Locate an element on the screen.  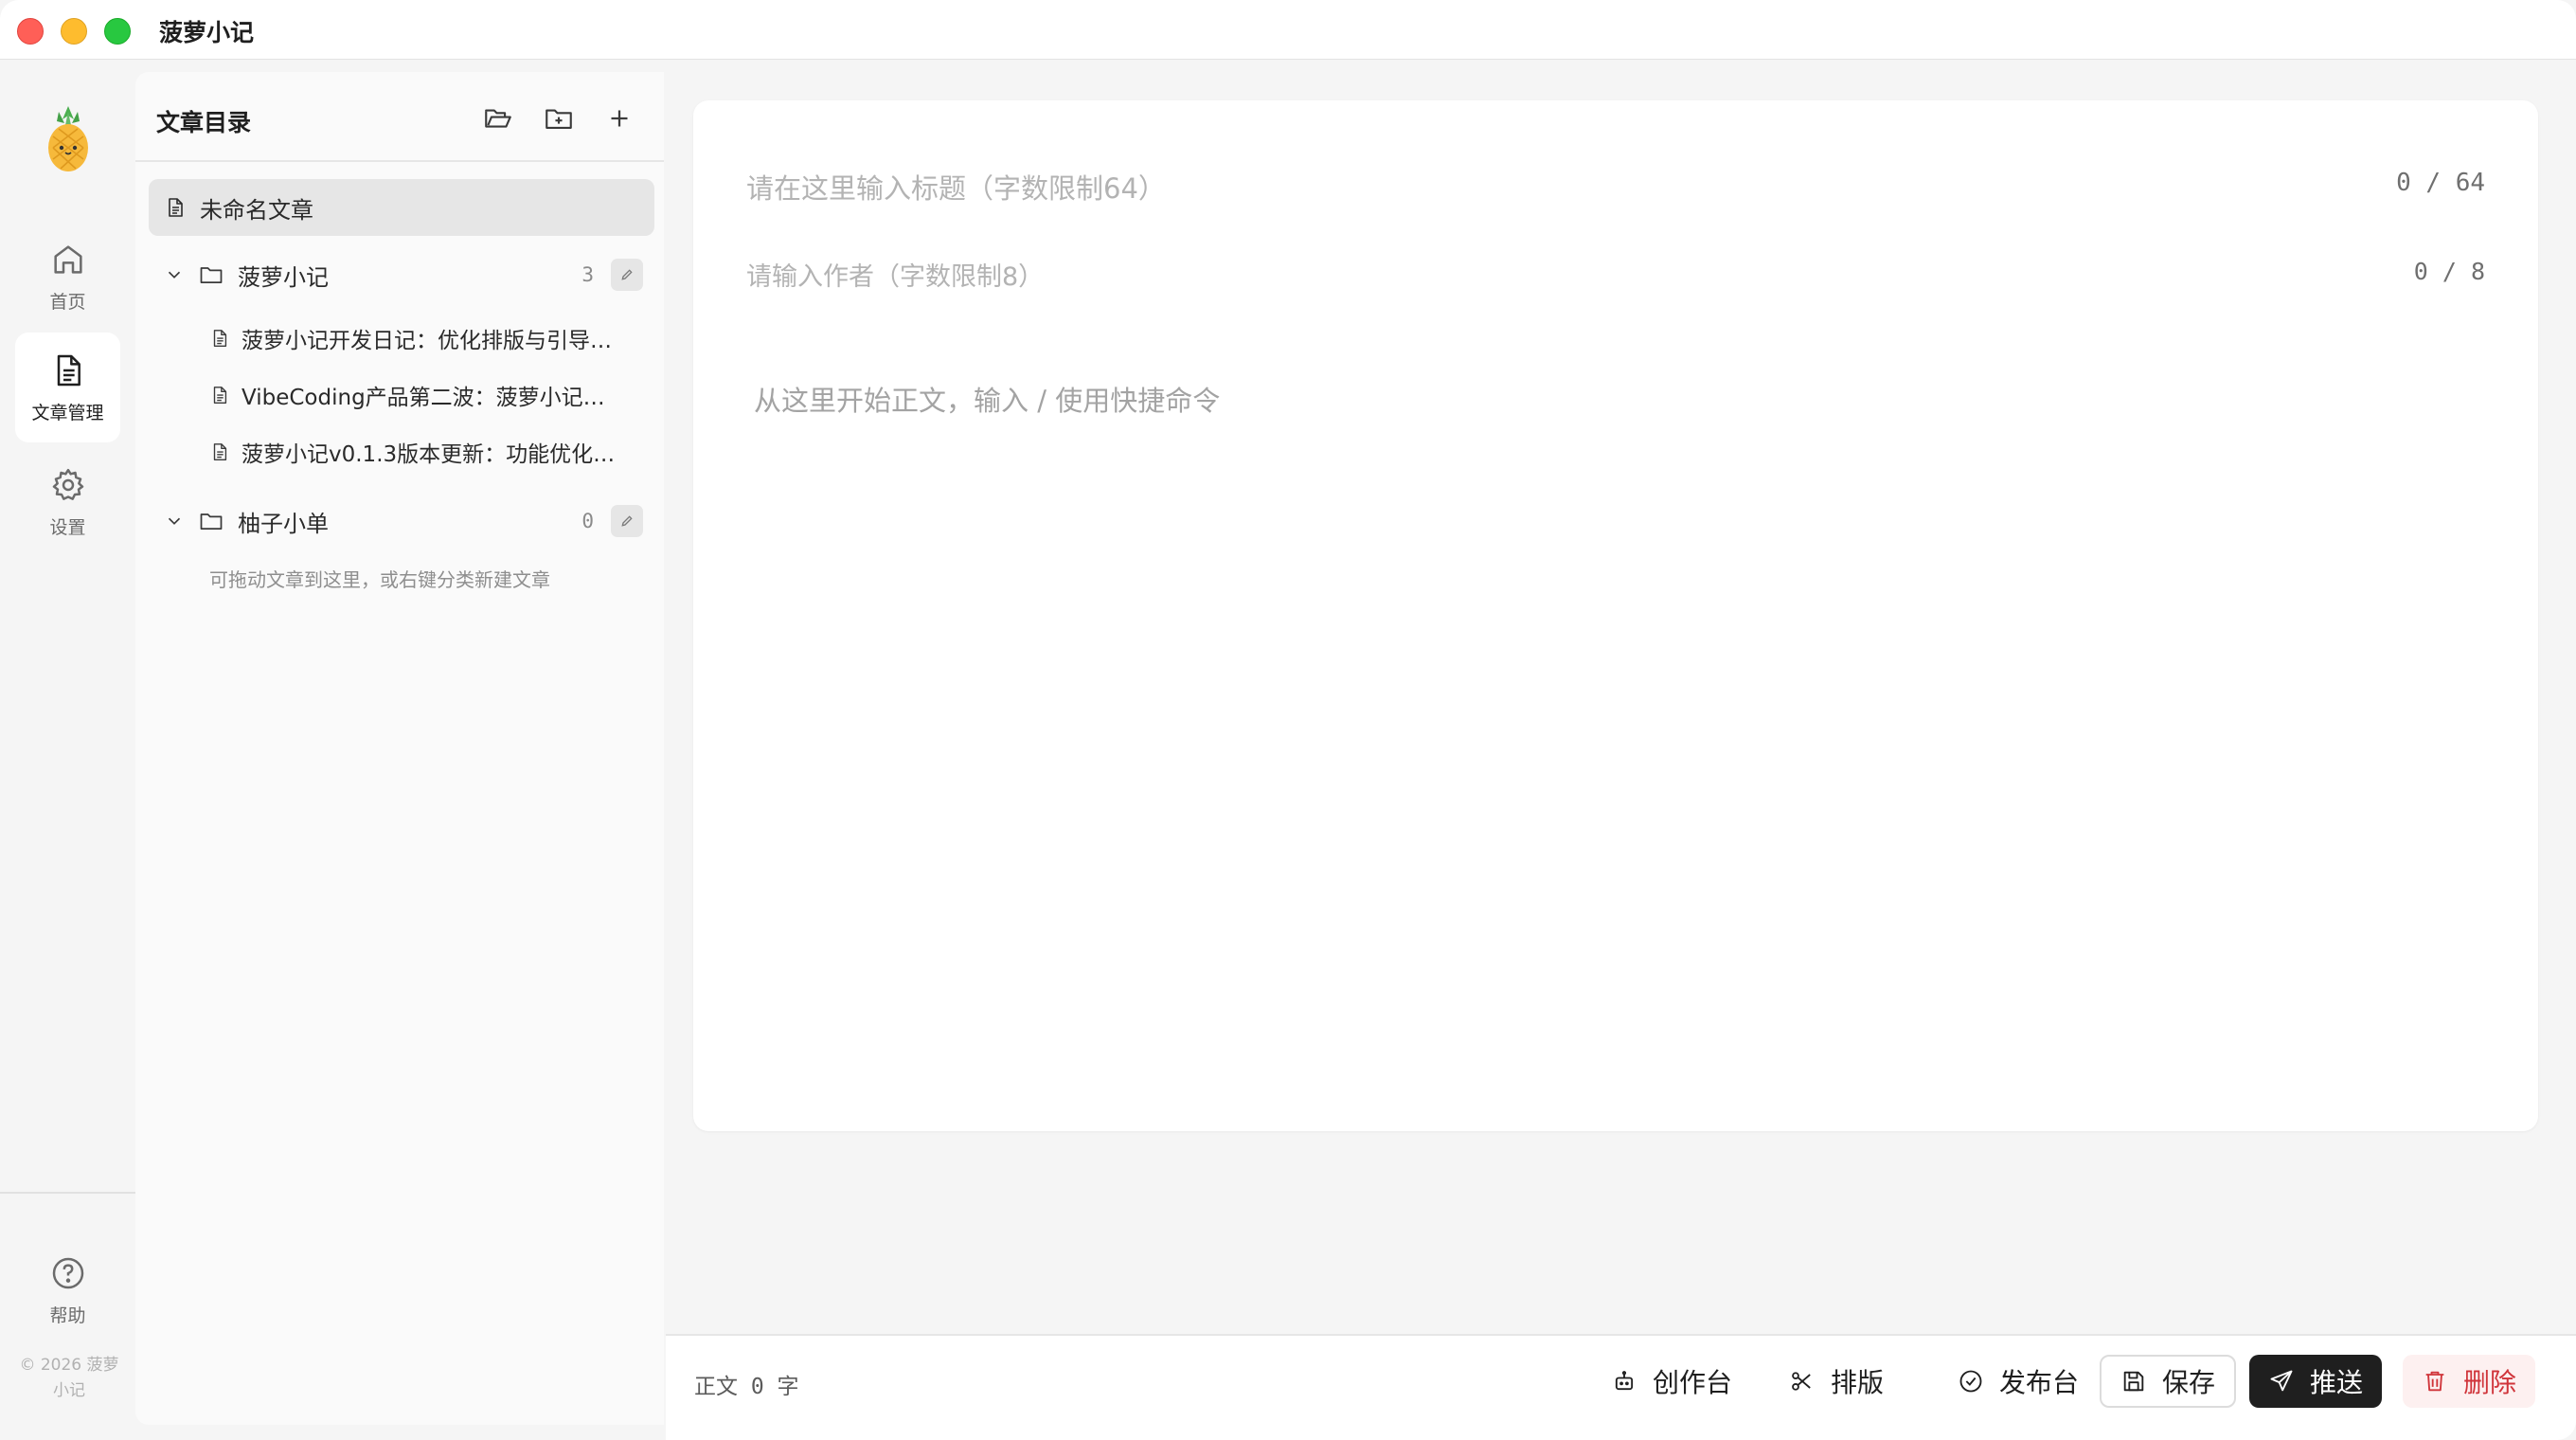
pineapple-logo-icon is located at coordinates (68, 138).